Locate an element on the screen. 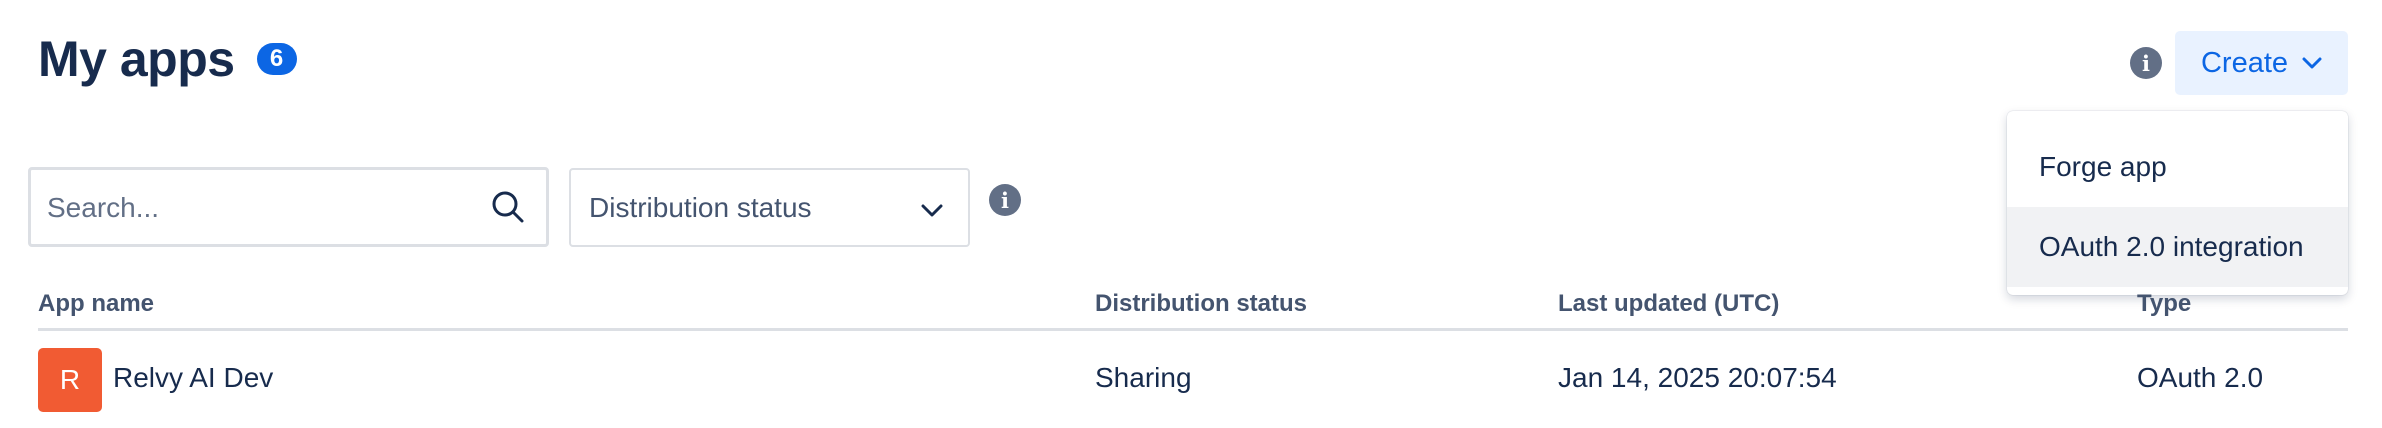  app-name-link: Relvy AI Dev is located at coordinates (193, 378).